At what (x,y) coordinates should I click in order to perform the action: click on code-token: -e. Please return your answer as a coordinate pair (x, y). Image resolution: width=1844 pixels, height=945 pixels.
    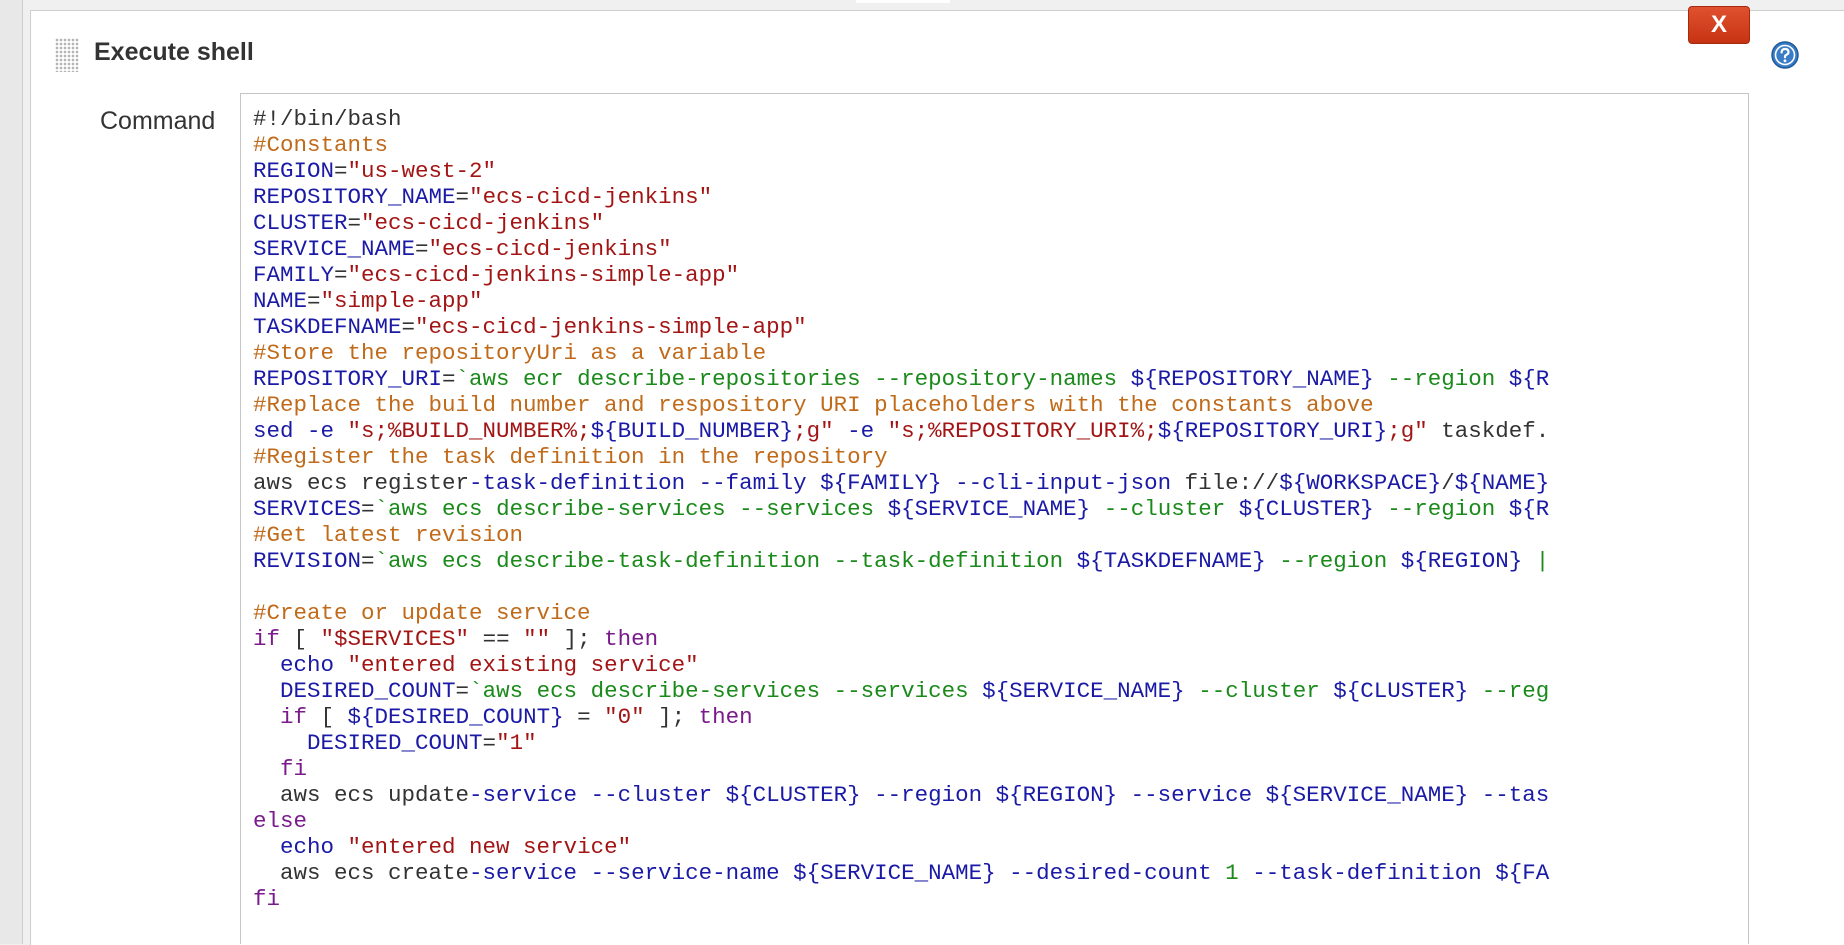
    Looking at the image, I should click on (860, 431).